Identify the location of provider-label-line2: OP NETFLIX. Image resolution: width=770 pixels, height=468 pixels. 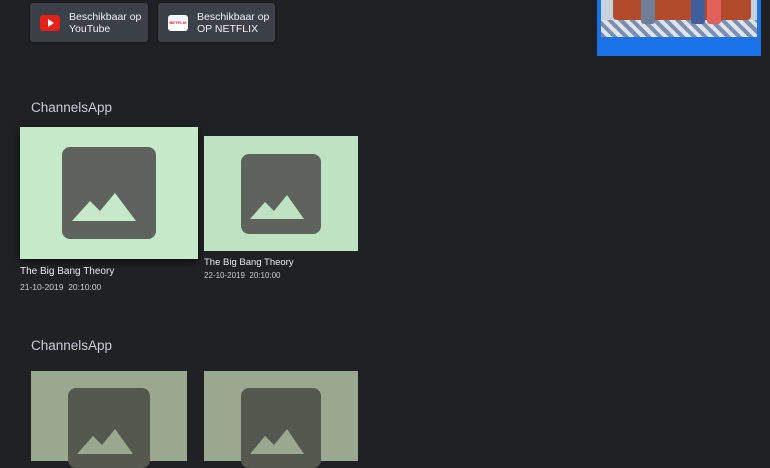
(228, 28).